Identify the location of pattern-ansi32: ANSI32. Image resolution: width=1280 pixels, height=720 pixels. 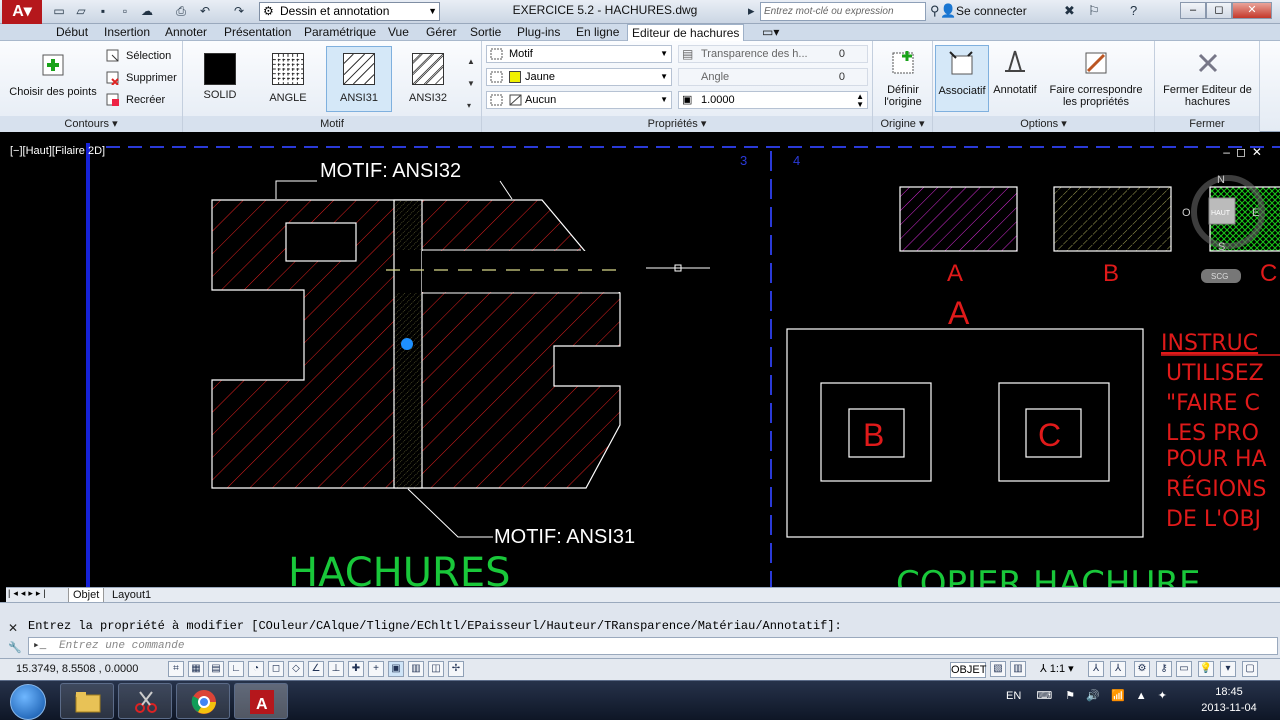
(428, 79).